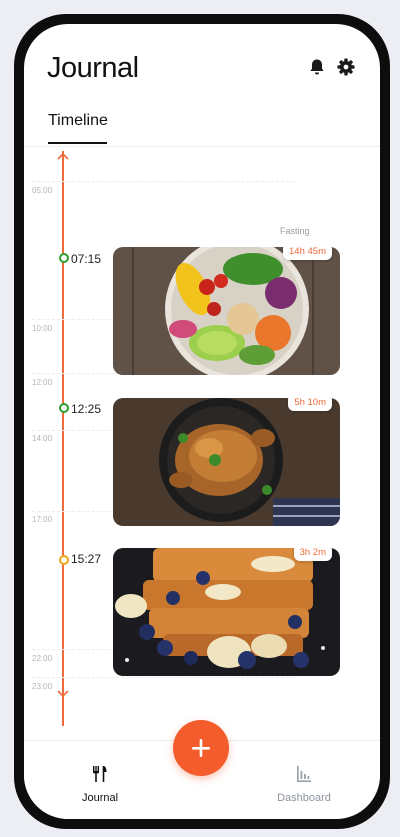 The image size is (400, 837). What do you see at coordinates (78, 121) in the screenshot?
I see `tab-timeline: Timeline` at bounding box center [78, 121].